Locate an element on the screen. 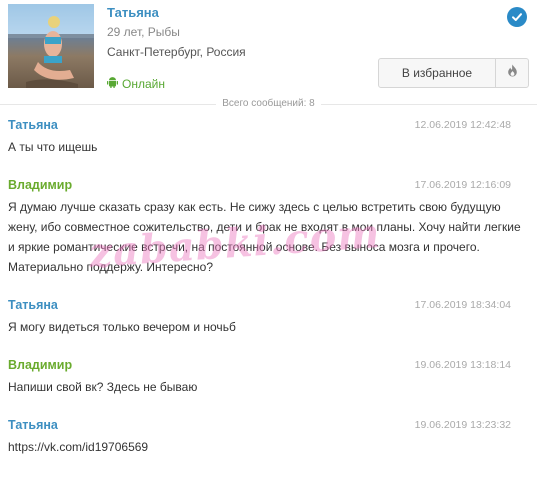  fire-button is located at coordinates (512, 73).